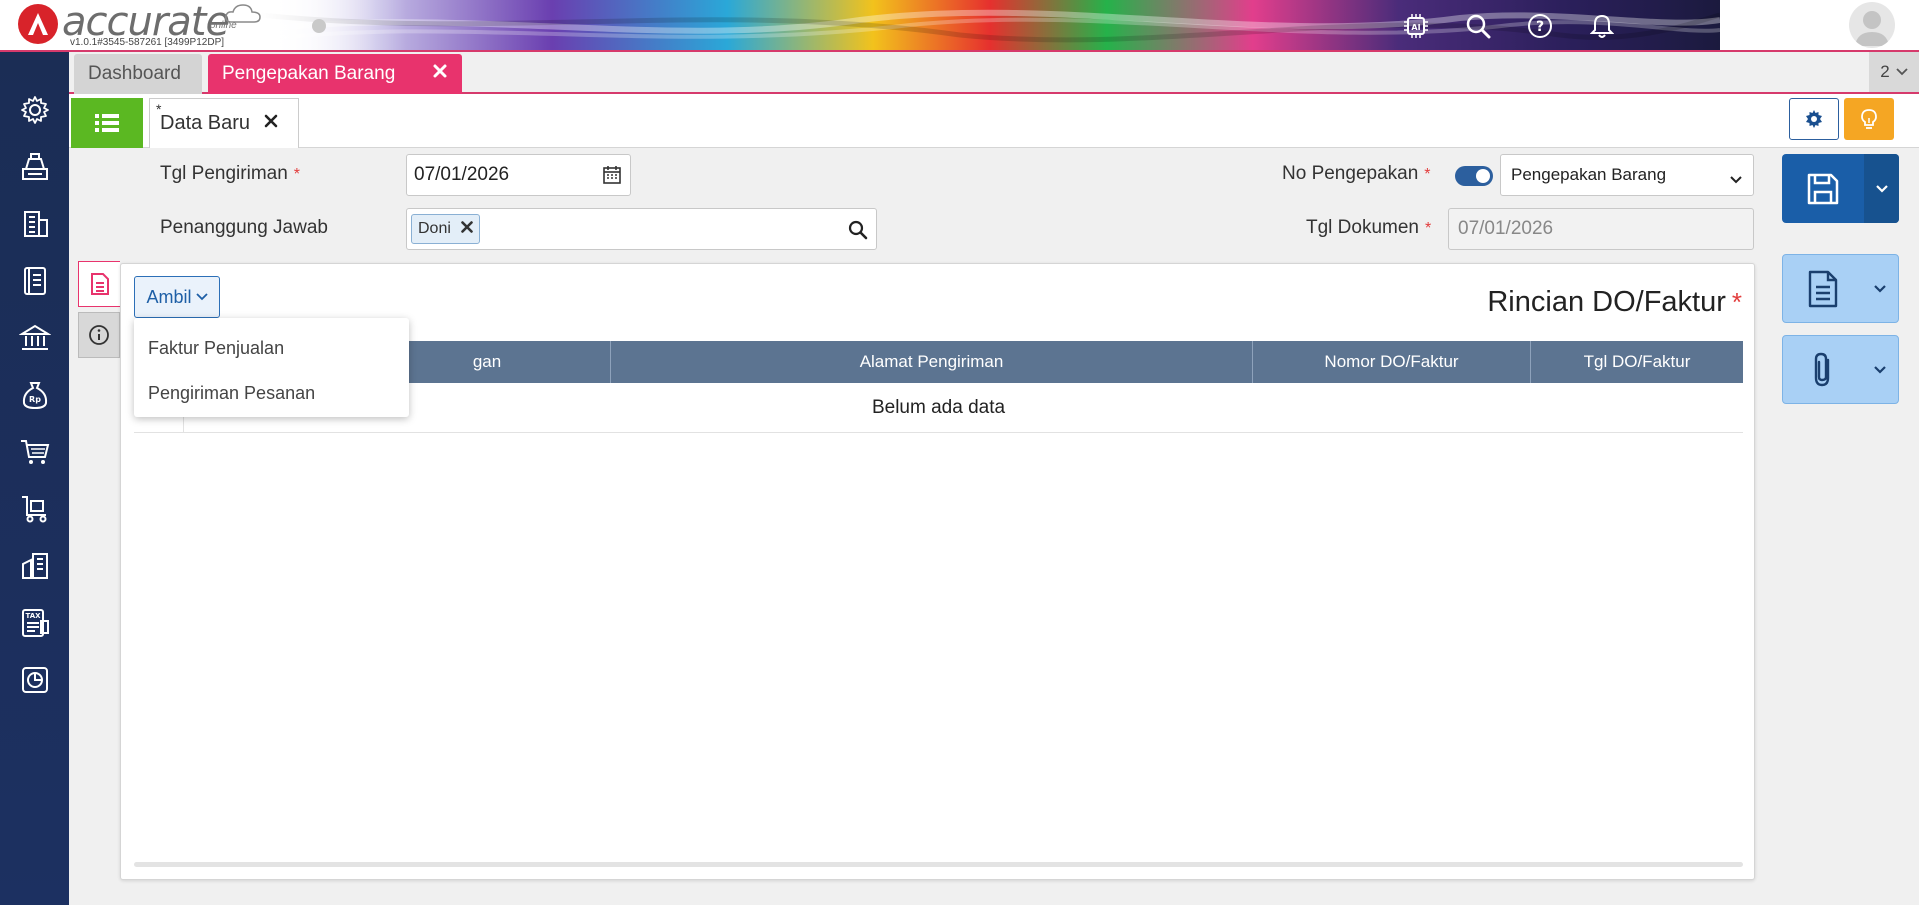 This screenshot has width=1919, height=905. What do you see at coordinates (1823, 188) in the screenshot?
I see `save-icon` at bounding box center [1823, 188].